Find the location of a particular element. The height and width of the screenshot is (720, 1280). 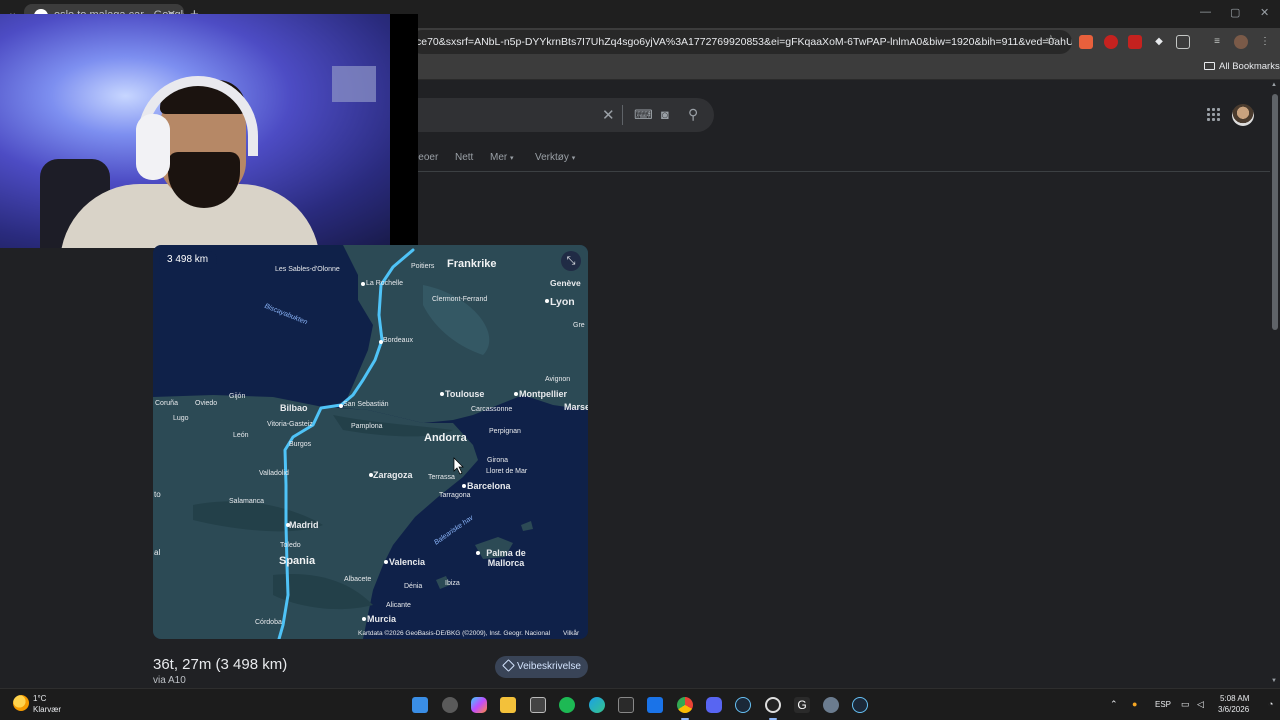

city-palma: Palma de Mallorca is located at coordinates (506, 558).